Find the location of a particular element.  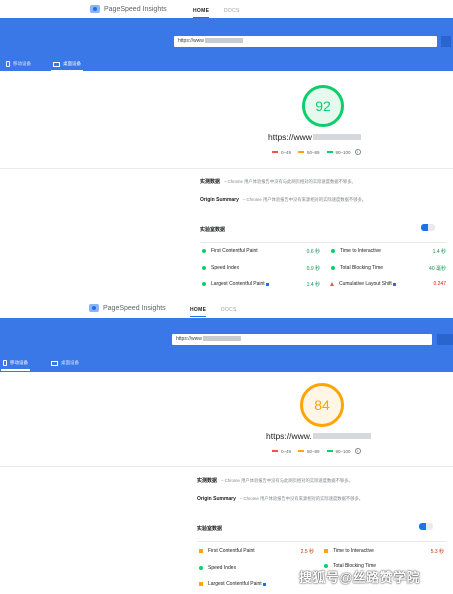

legend-fail: 0–49 is located at coordinates (281, 451).